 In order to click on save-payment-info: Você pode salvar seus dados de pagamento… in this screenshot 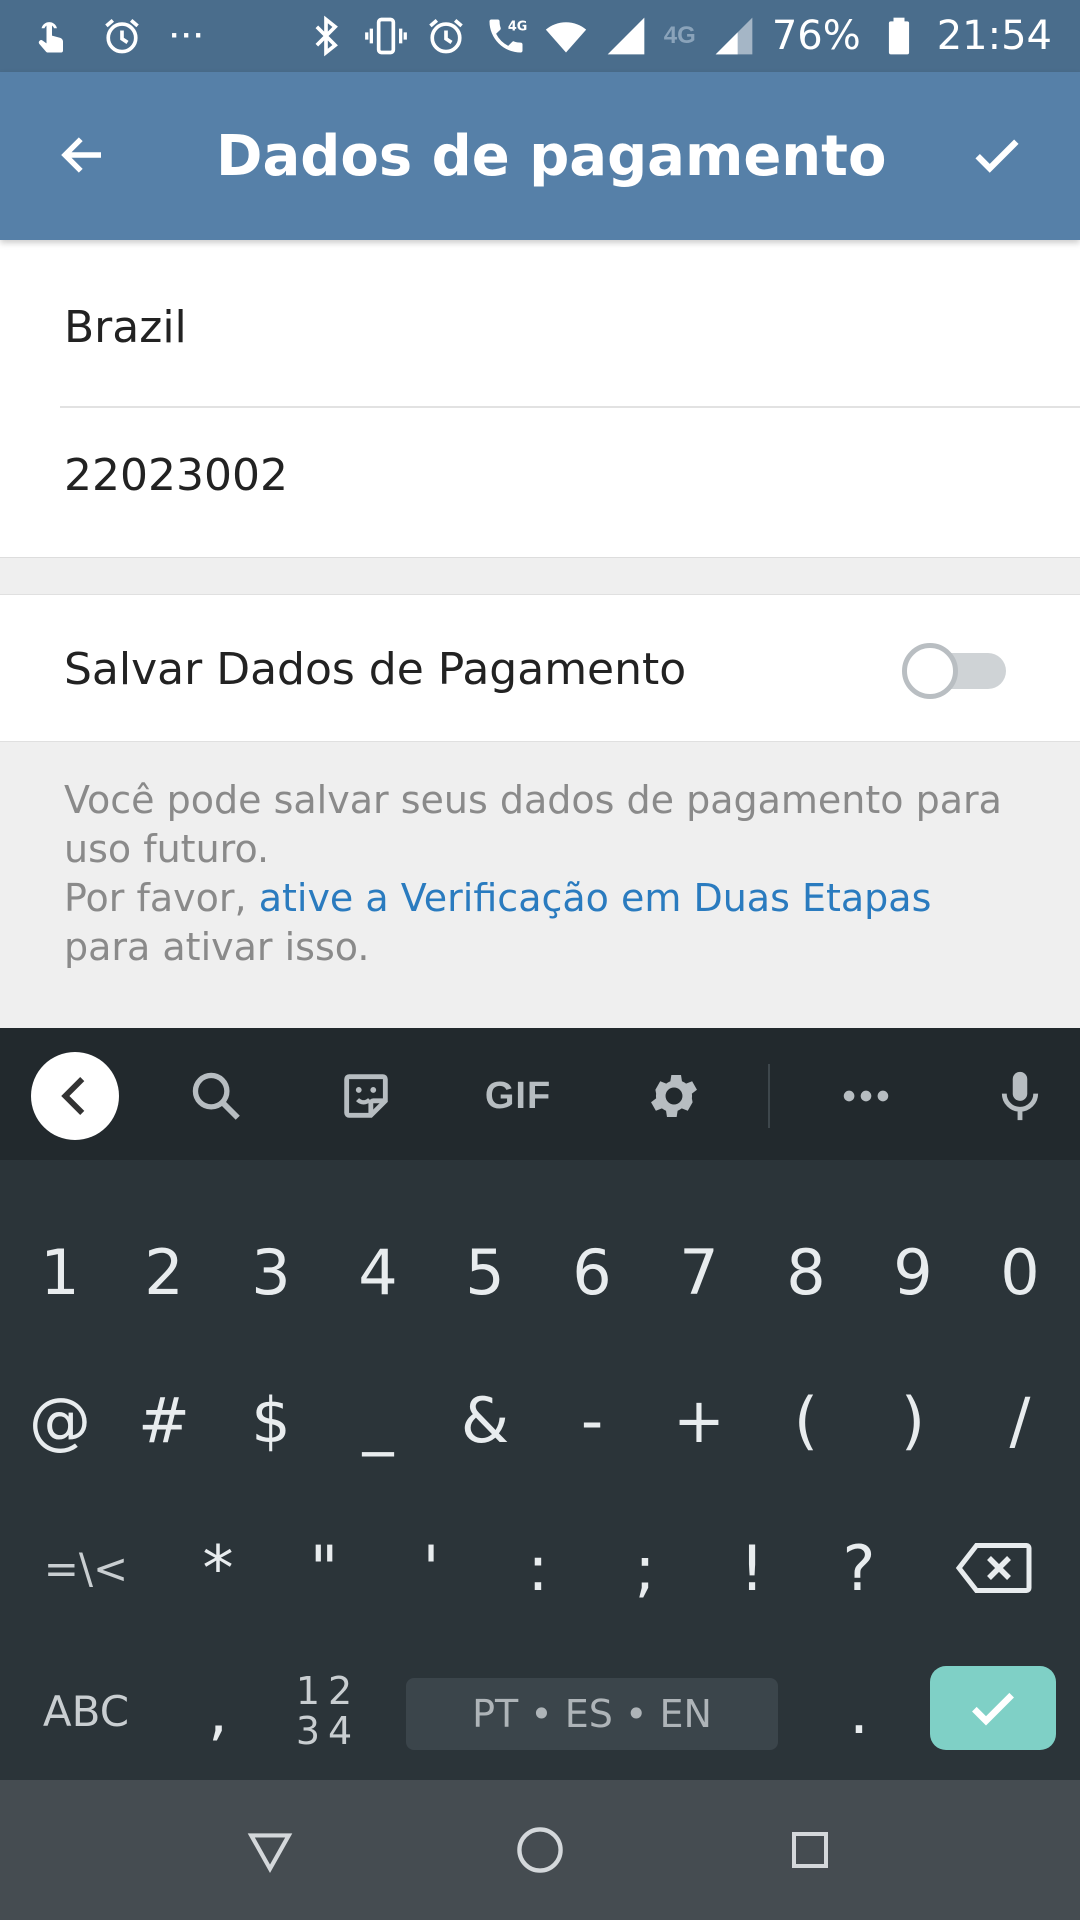, I will do `click(539, 874)`.